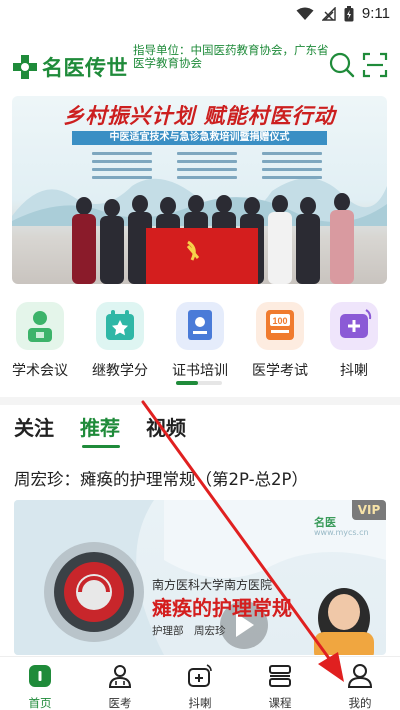 The image size is (400, 710). What do you see at coordinates (120, 326) in the screenshot?
I see `credit-icon` at bounding box center [120, 326].